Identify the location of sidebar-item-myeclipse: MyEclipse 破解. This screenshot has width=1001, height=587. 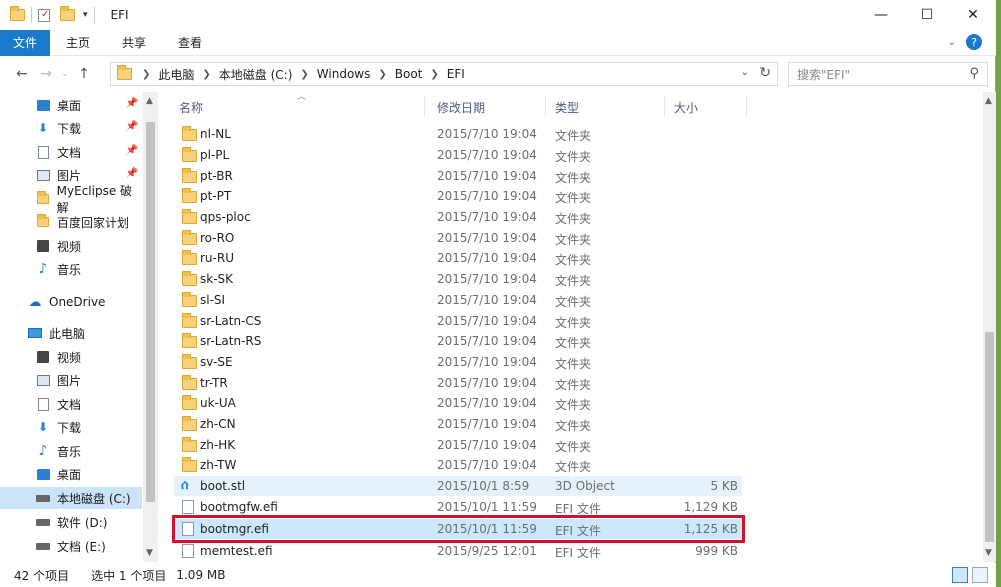
(71, 199).